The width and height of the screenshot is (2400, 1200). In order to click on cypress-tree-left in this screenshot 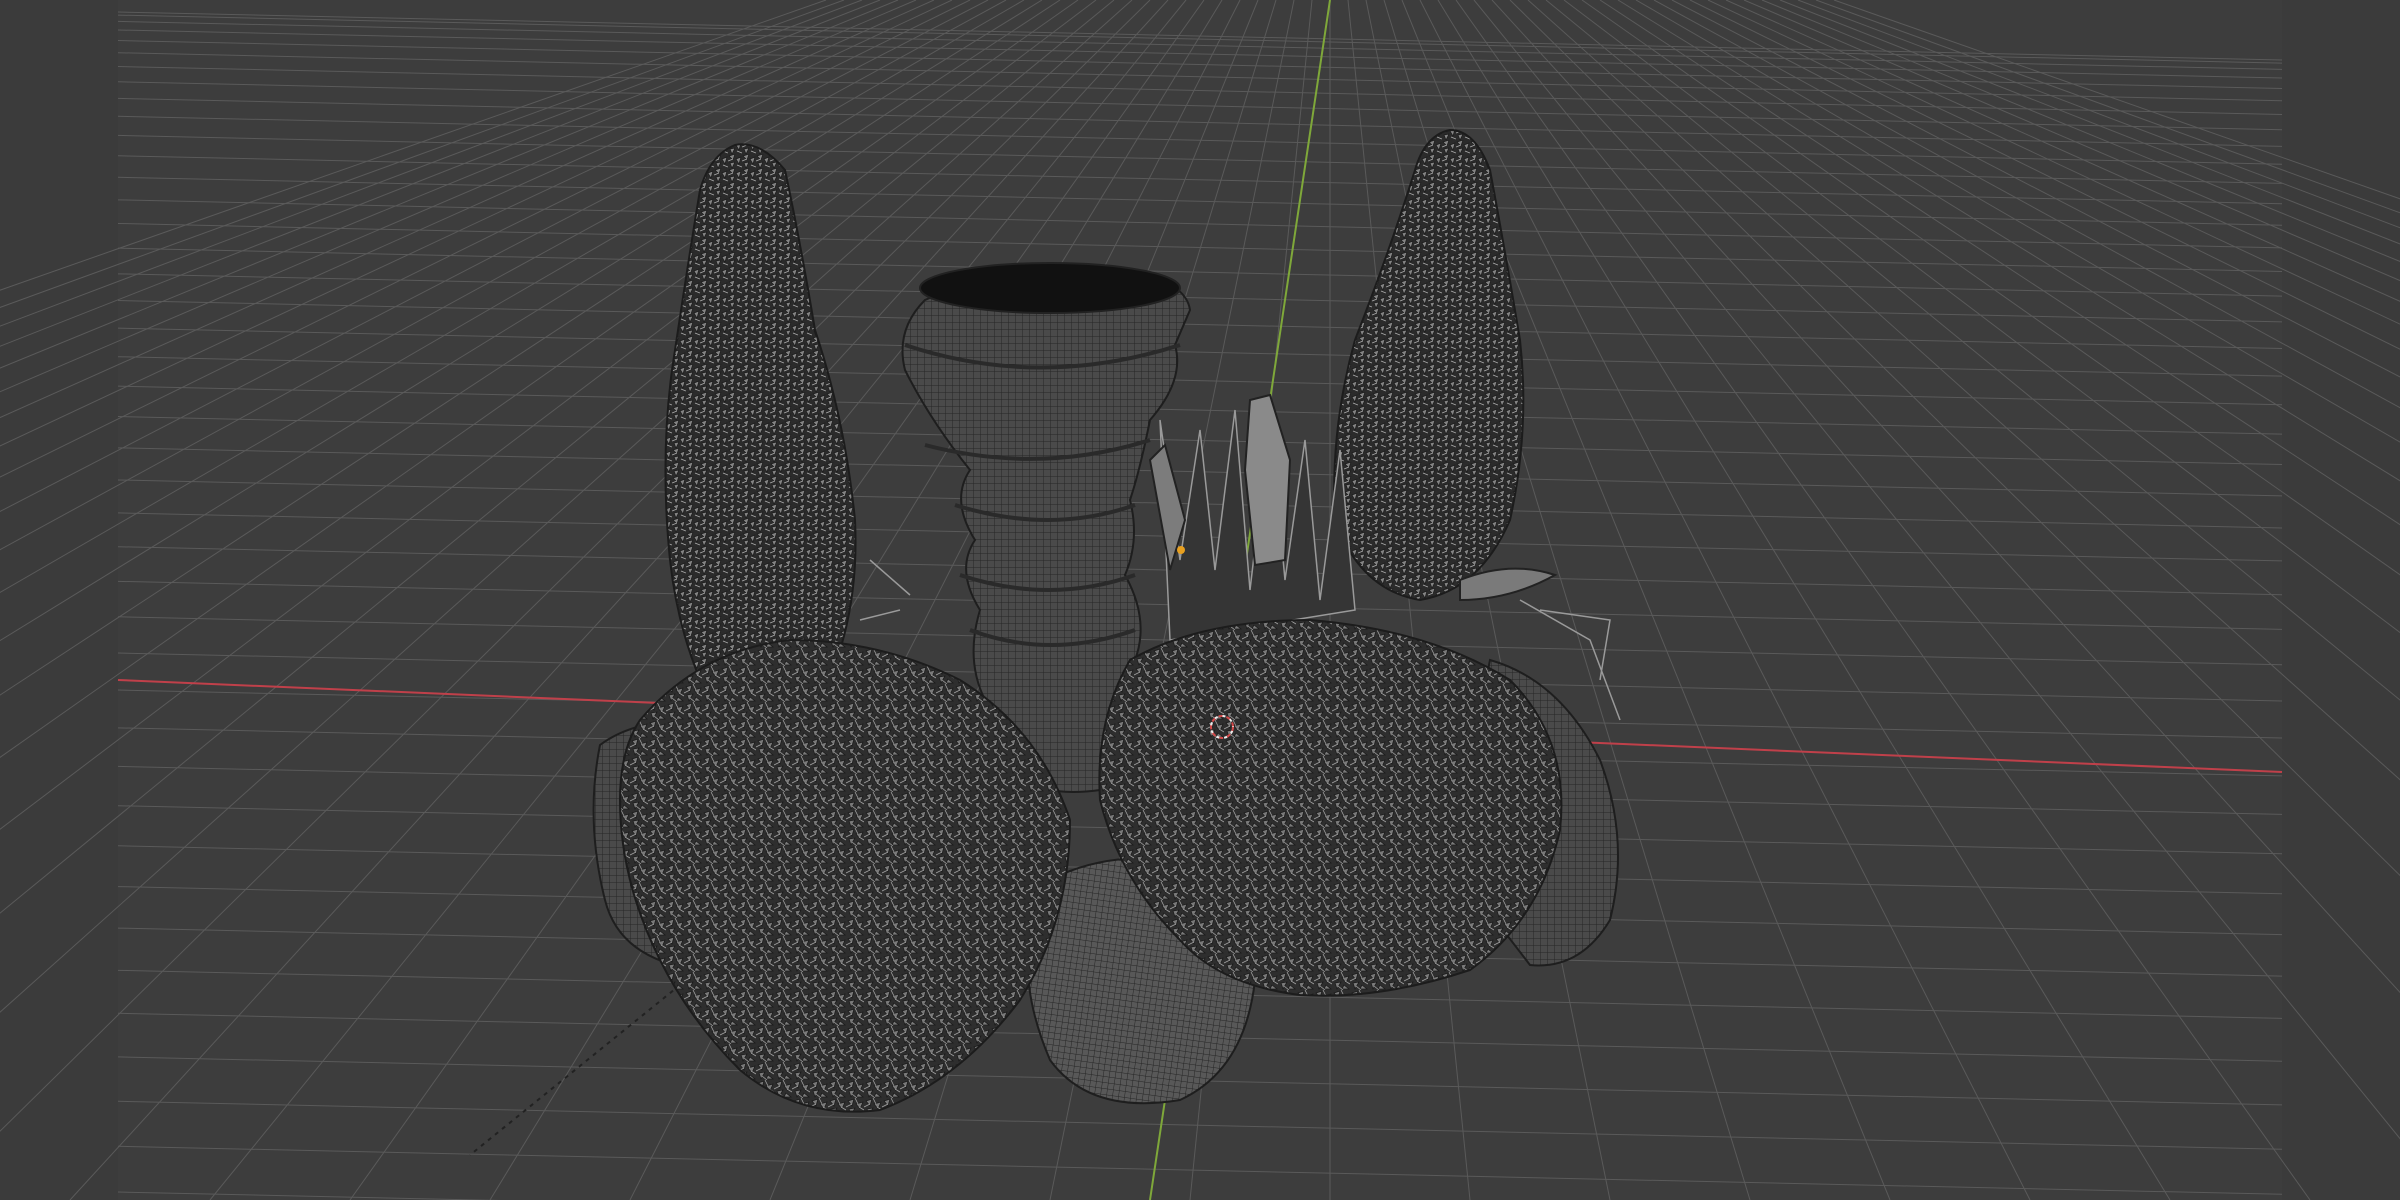, I will do `click(760, 435)`.